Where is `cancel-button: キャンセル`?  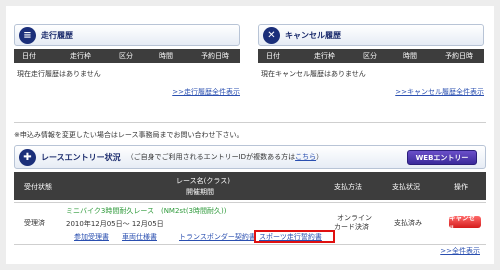
cancel-button: キャンセル is located at coordinates (465, 223).